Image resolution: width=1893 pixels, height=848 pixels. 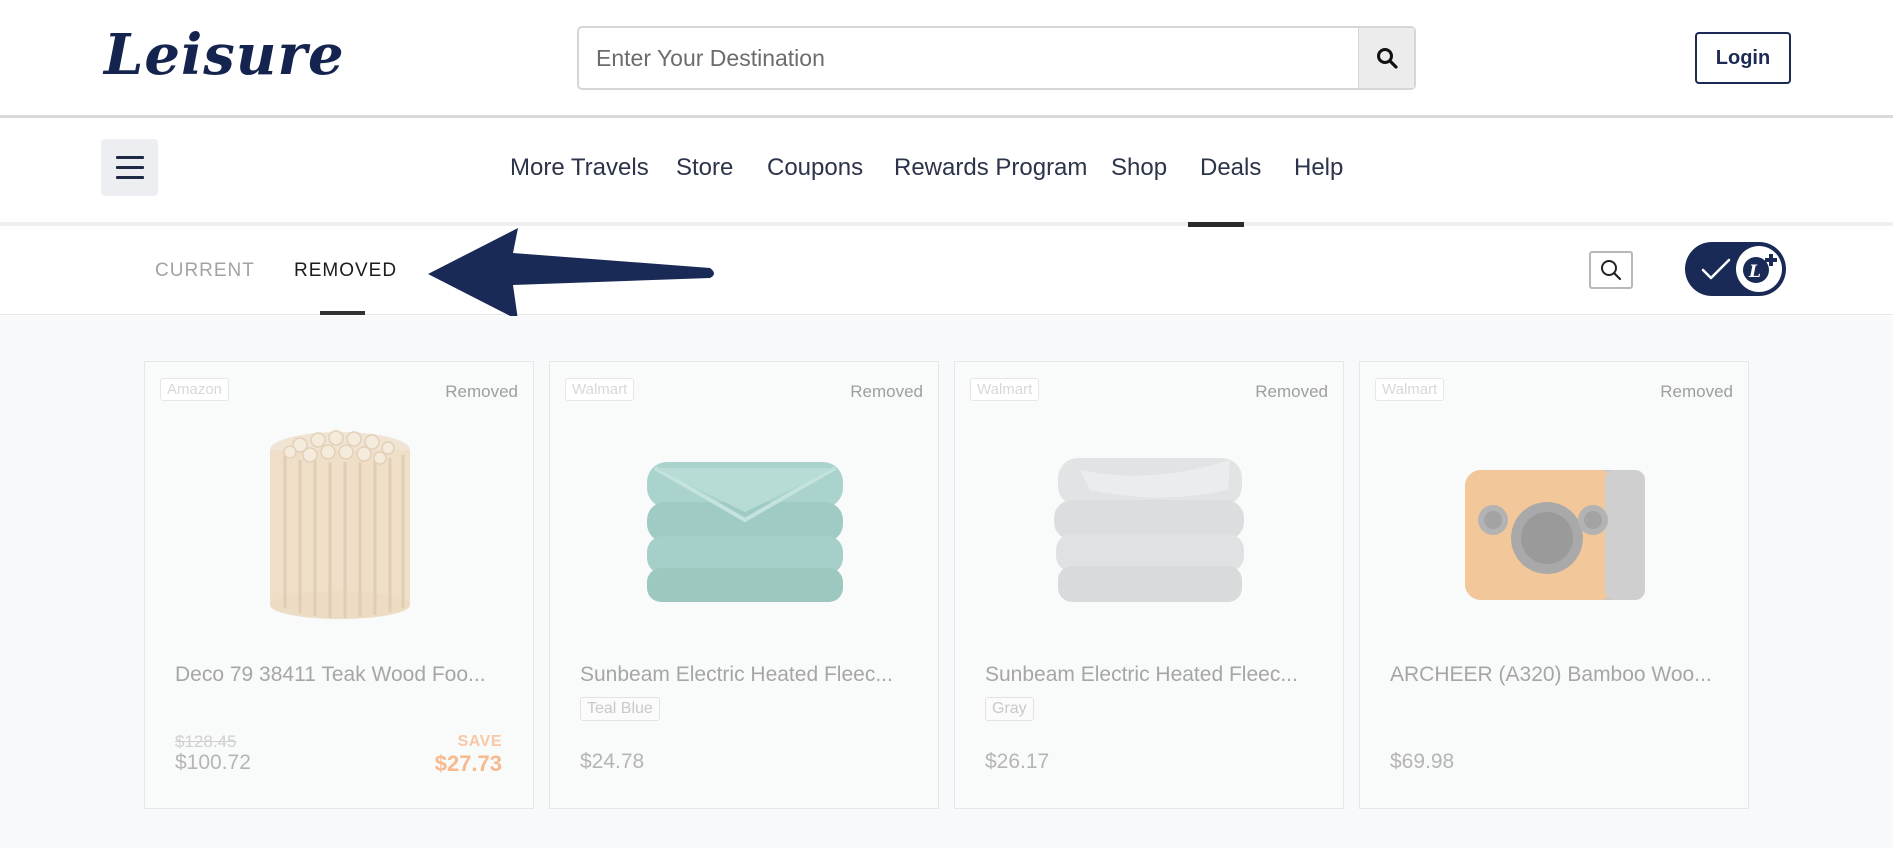 What do you see at coordinates (1716, 269) in the screenshot?
I see `checkmark-icon` at bounding box center [1716, 269].